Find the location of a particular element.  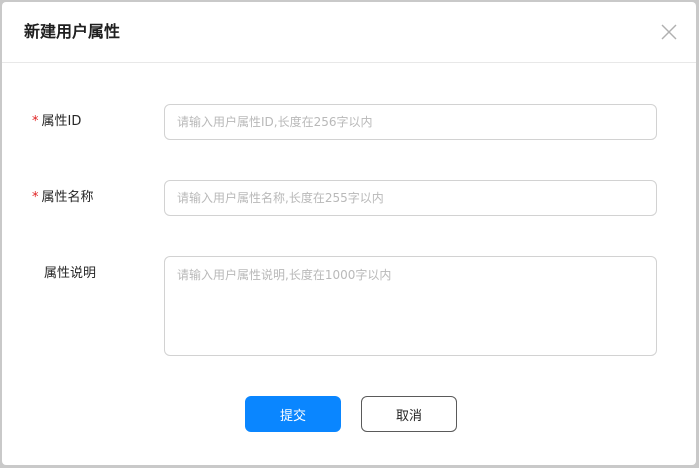

attr-desc-label-row: 属性说明 is located at coordinates (70, 274).